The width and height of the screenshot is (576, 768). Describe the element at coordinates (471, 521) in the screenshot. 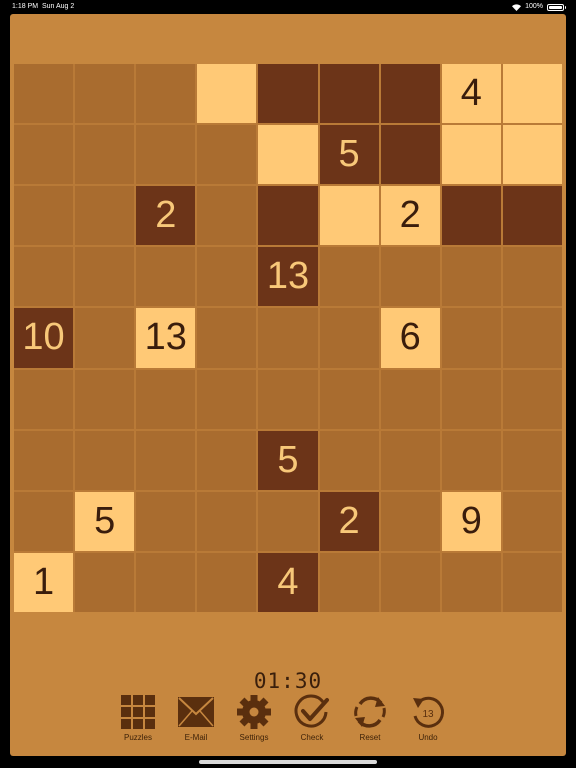

I see `board-cell: 9` at that location.